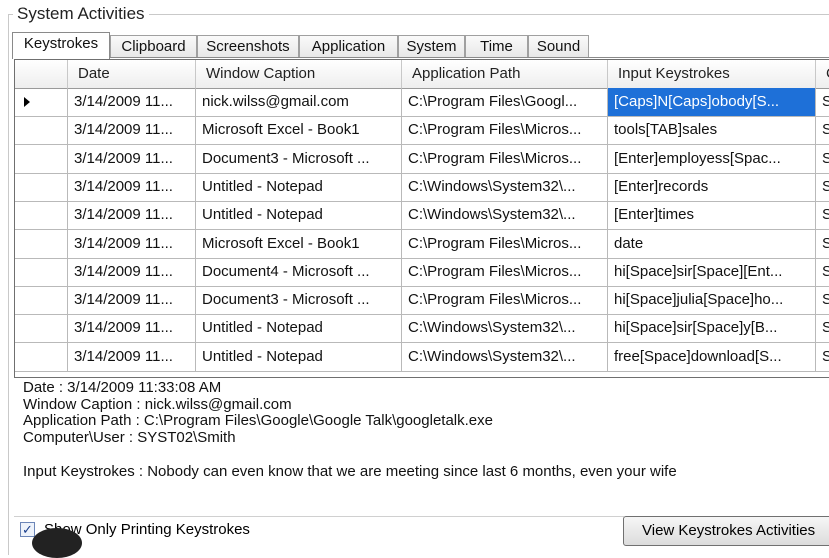 Image resolution: width=829 pixels, height=558 pixels. I want to click on cell-input-keystrokes: date, so click(712, 243).